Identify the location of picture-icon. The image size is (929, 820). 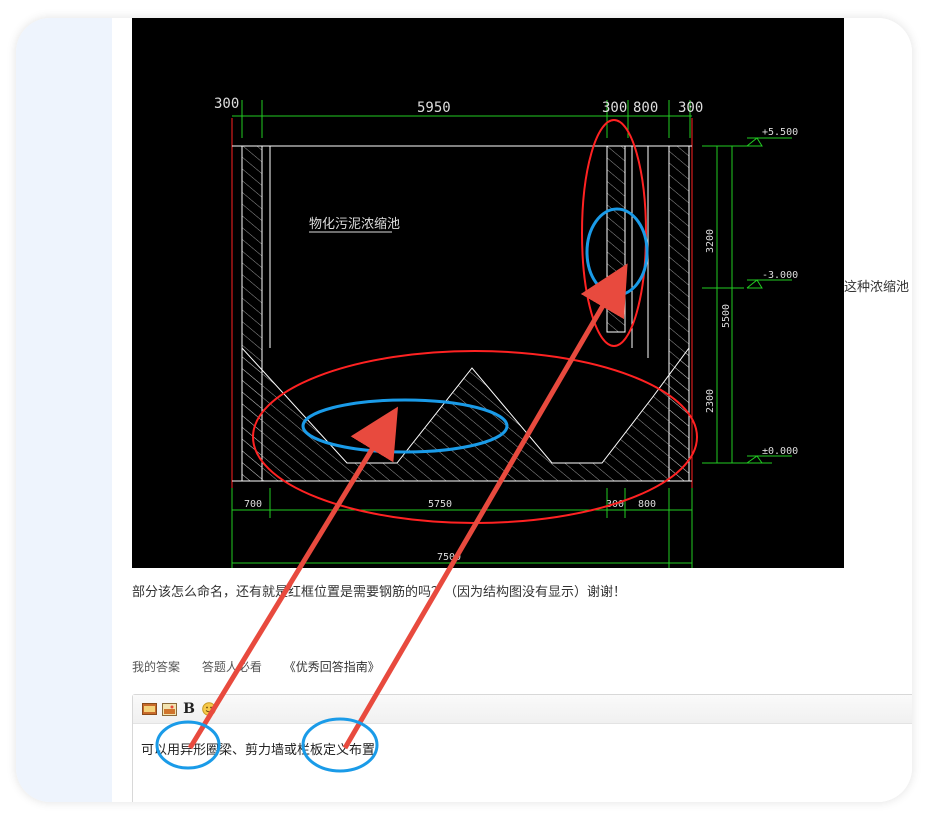
(169, 709).